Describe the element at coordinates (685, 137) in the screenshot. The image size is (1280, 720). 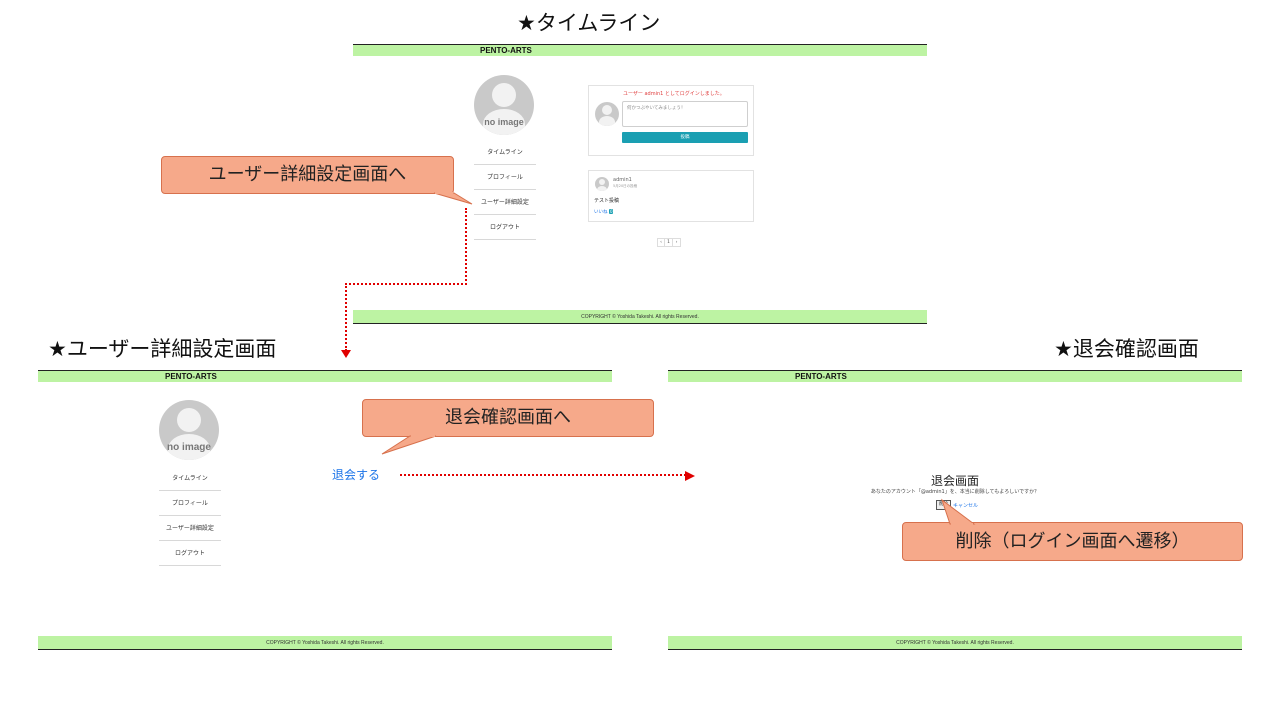
I see `post-button: 投稿` at that location.